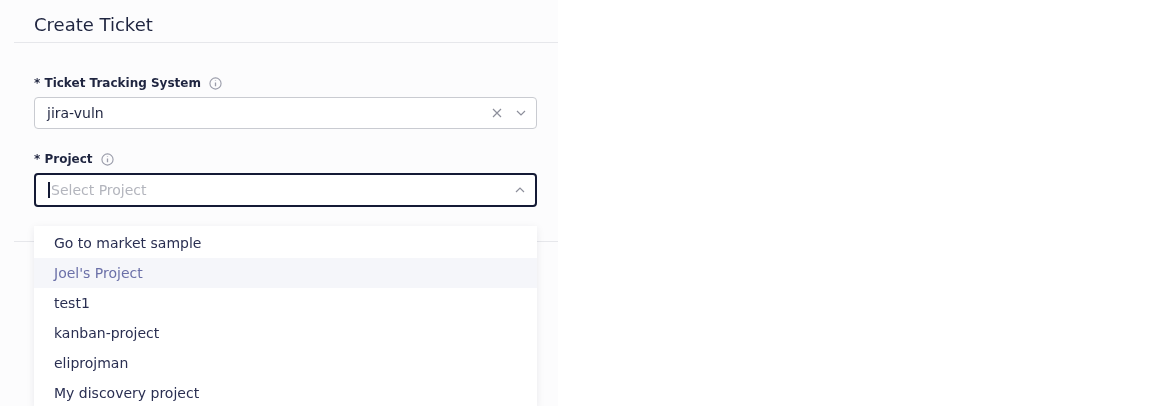  I want to click on dialog-title: Create Ticket, so click(93, 25).